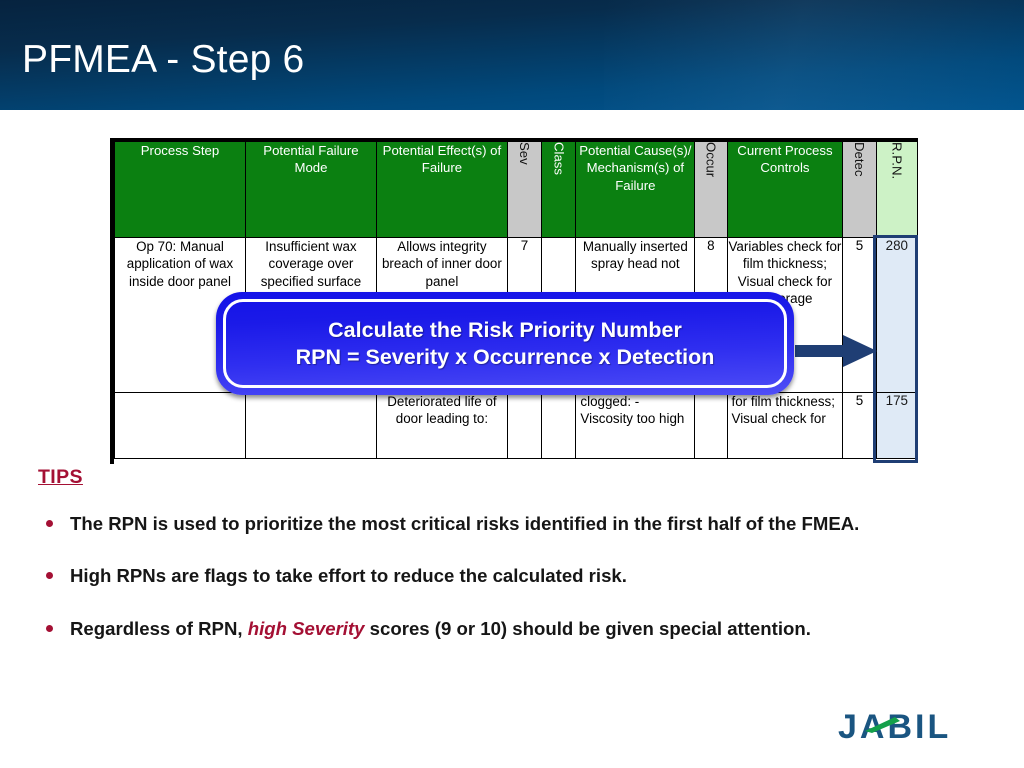  Describe the element at coordinates (559, 425) in the screenshot. I see `cell-class` at that location.